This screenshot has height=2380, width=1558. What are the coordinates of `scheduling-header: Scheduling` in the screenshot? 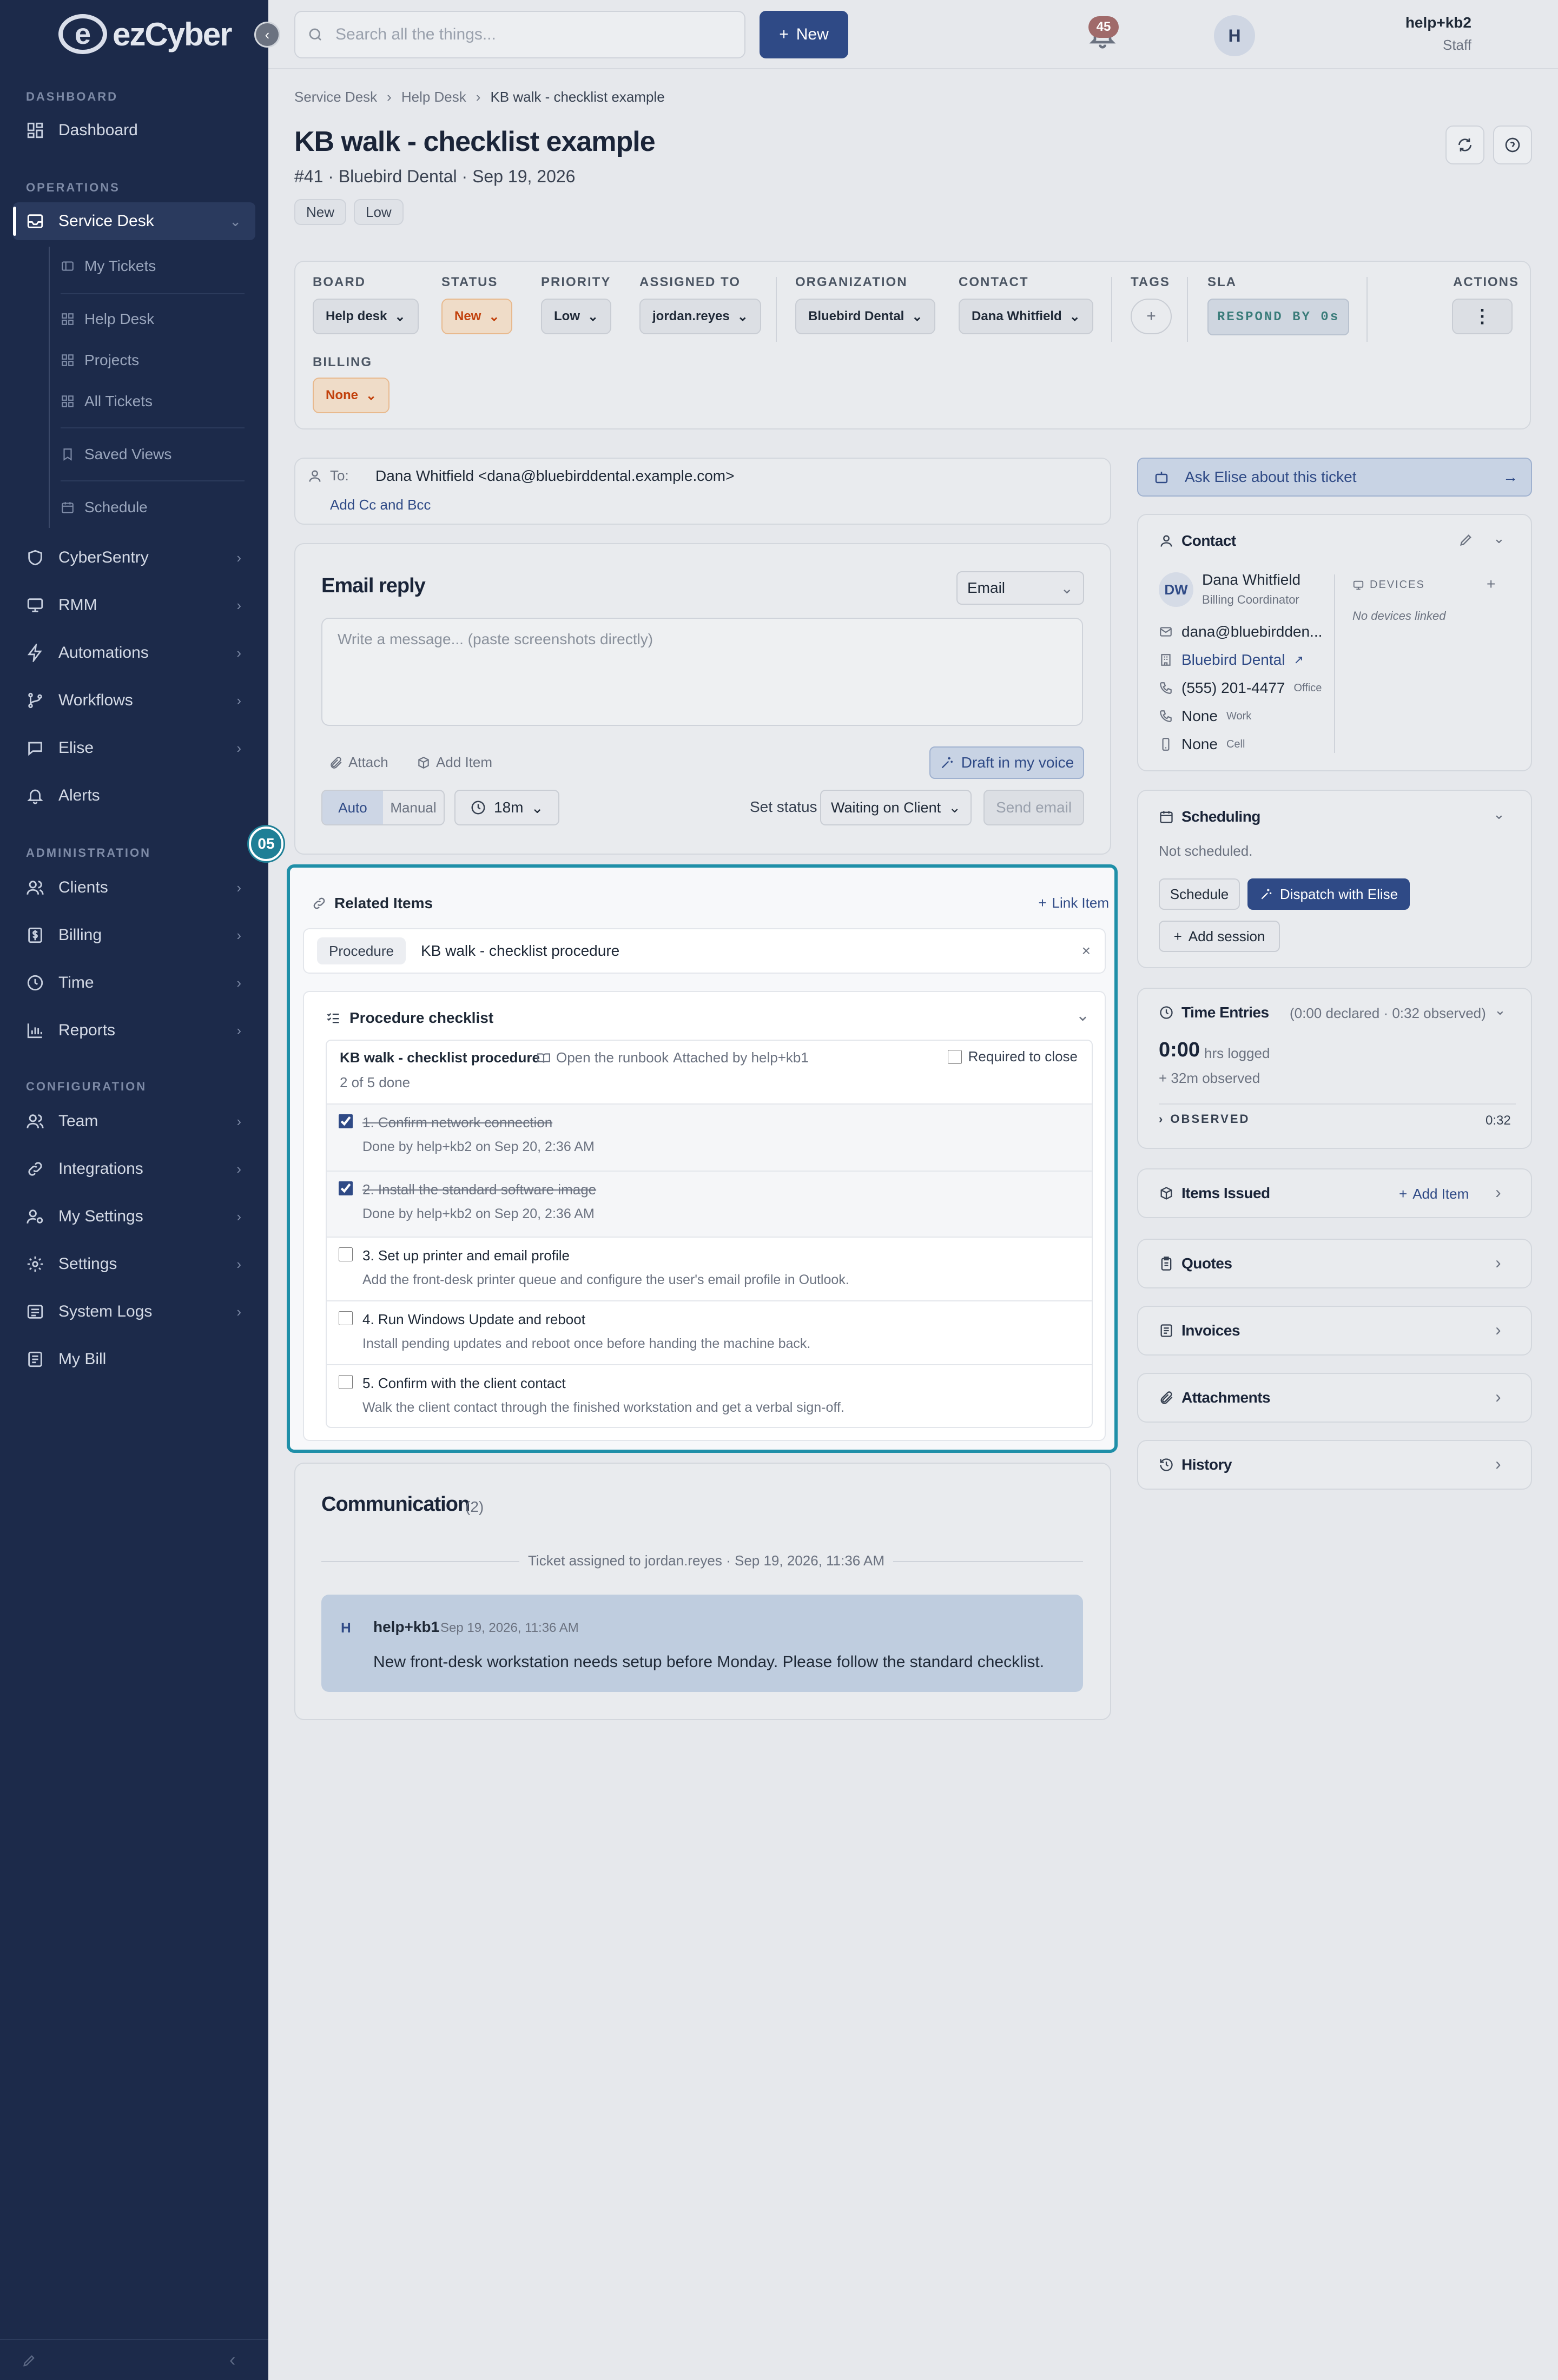 It's located at (1209, 816).